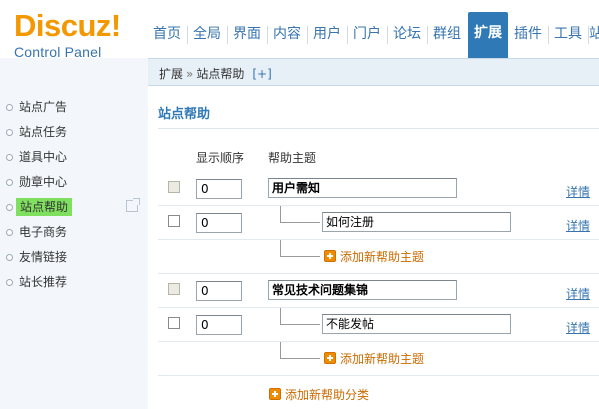 The image size is (599, 409). I want to click on nav-interface: 界面, so click(247, 34).